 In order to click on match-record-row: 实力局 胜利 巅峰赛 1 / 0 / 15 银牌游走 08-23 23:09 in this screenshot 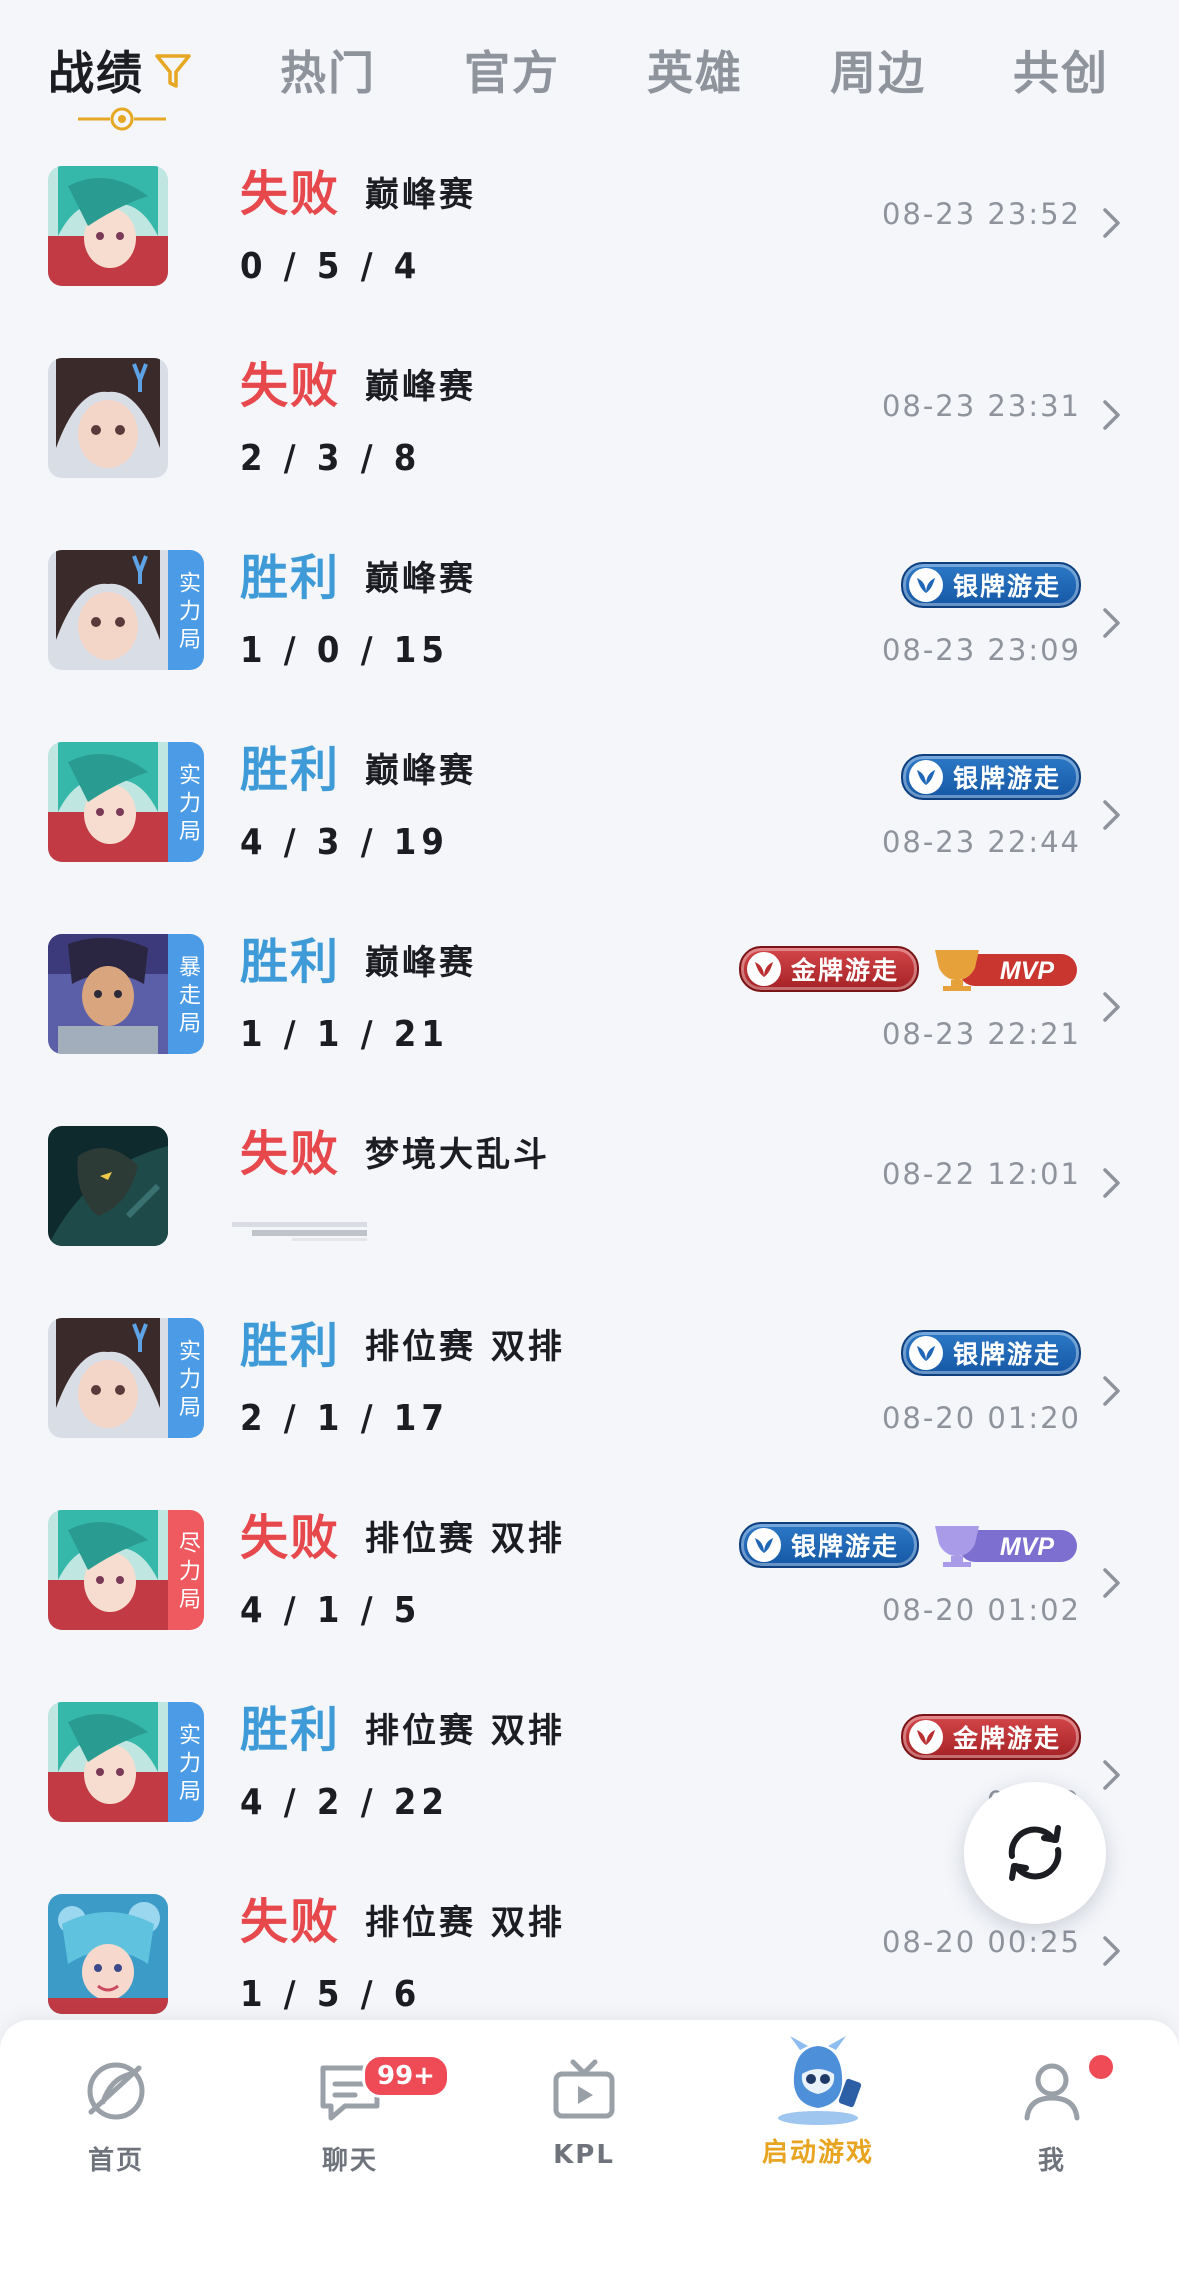, I will do `click(589, 630)`.